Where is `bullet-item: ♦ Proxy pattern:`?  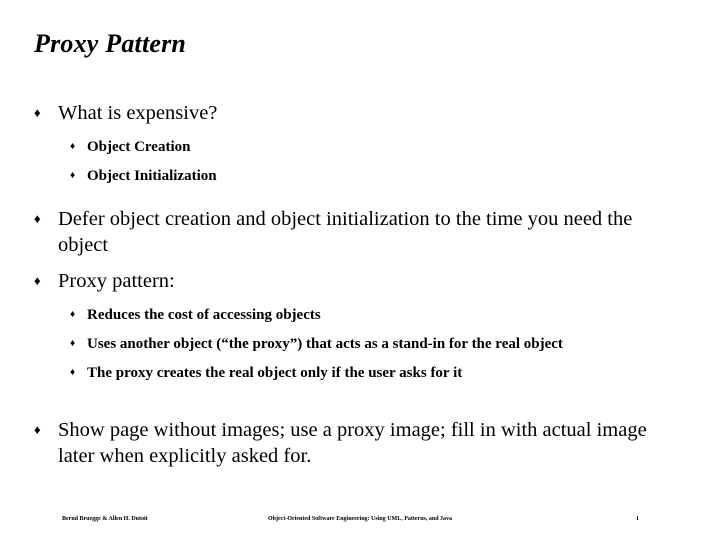
bullet-item: ♦ Proxy pattern: is located at coordinates (360, 281).